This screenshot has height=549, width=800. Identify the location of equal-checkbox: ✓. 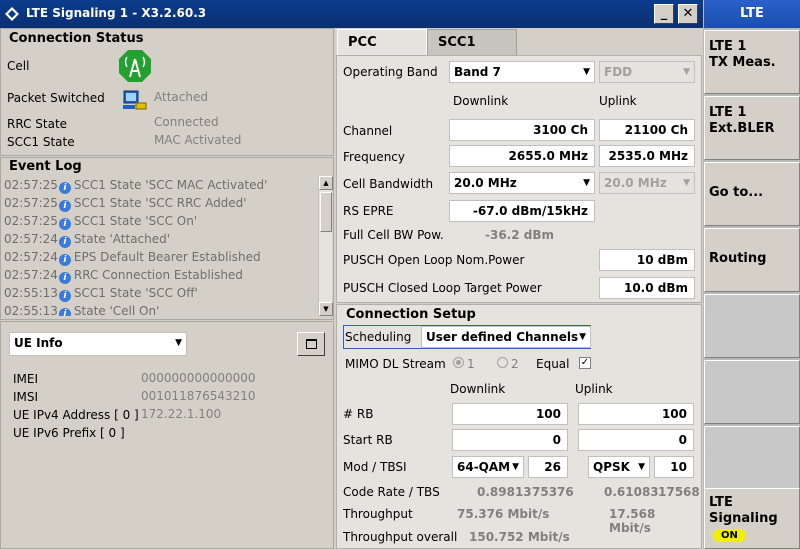
(585, 363).